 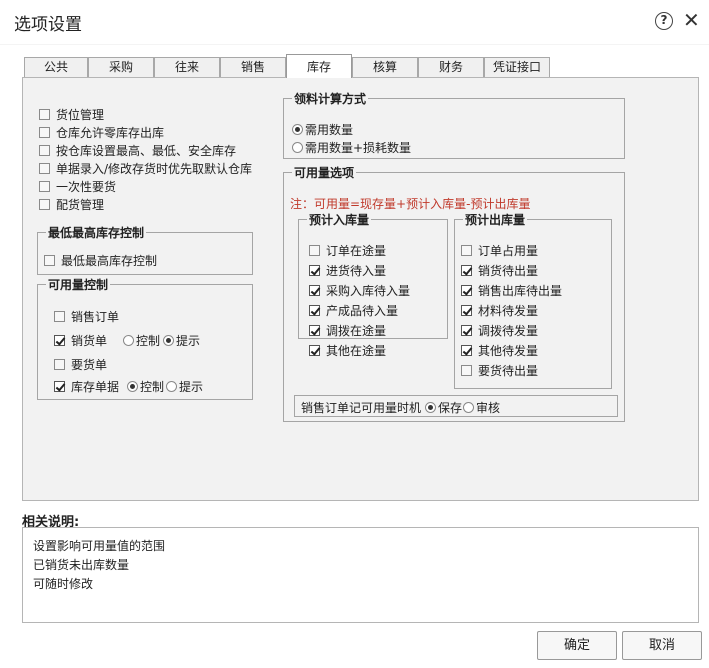 What do you see at coordinates (145, 168) in the screenshot?
I see `option-default-warehouse: 单据录入/修改存货时优先取默认仓库` at bounding box center [145, 168].